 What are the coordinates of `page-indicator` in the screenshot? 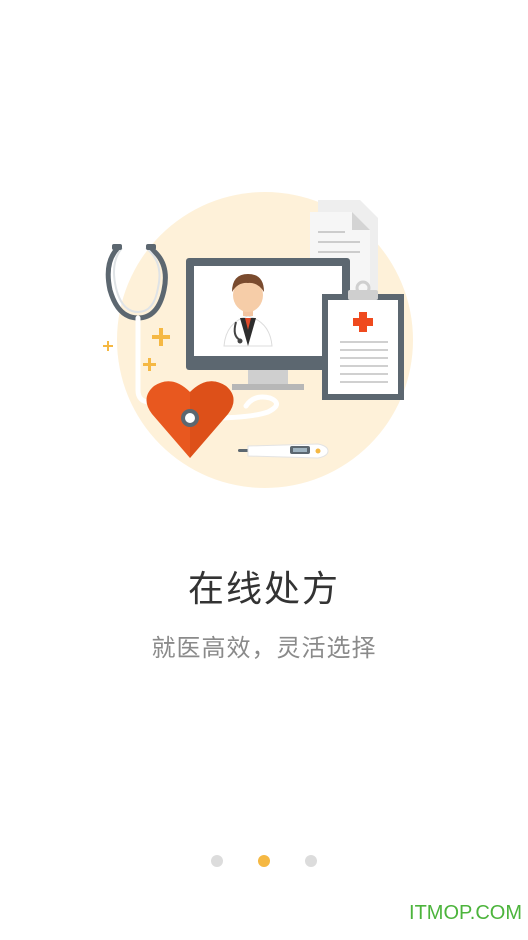 It's located at (264, 861).